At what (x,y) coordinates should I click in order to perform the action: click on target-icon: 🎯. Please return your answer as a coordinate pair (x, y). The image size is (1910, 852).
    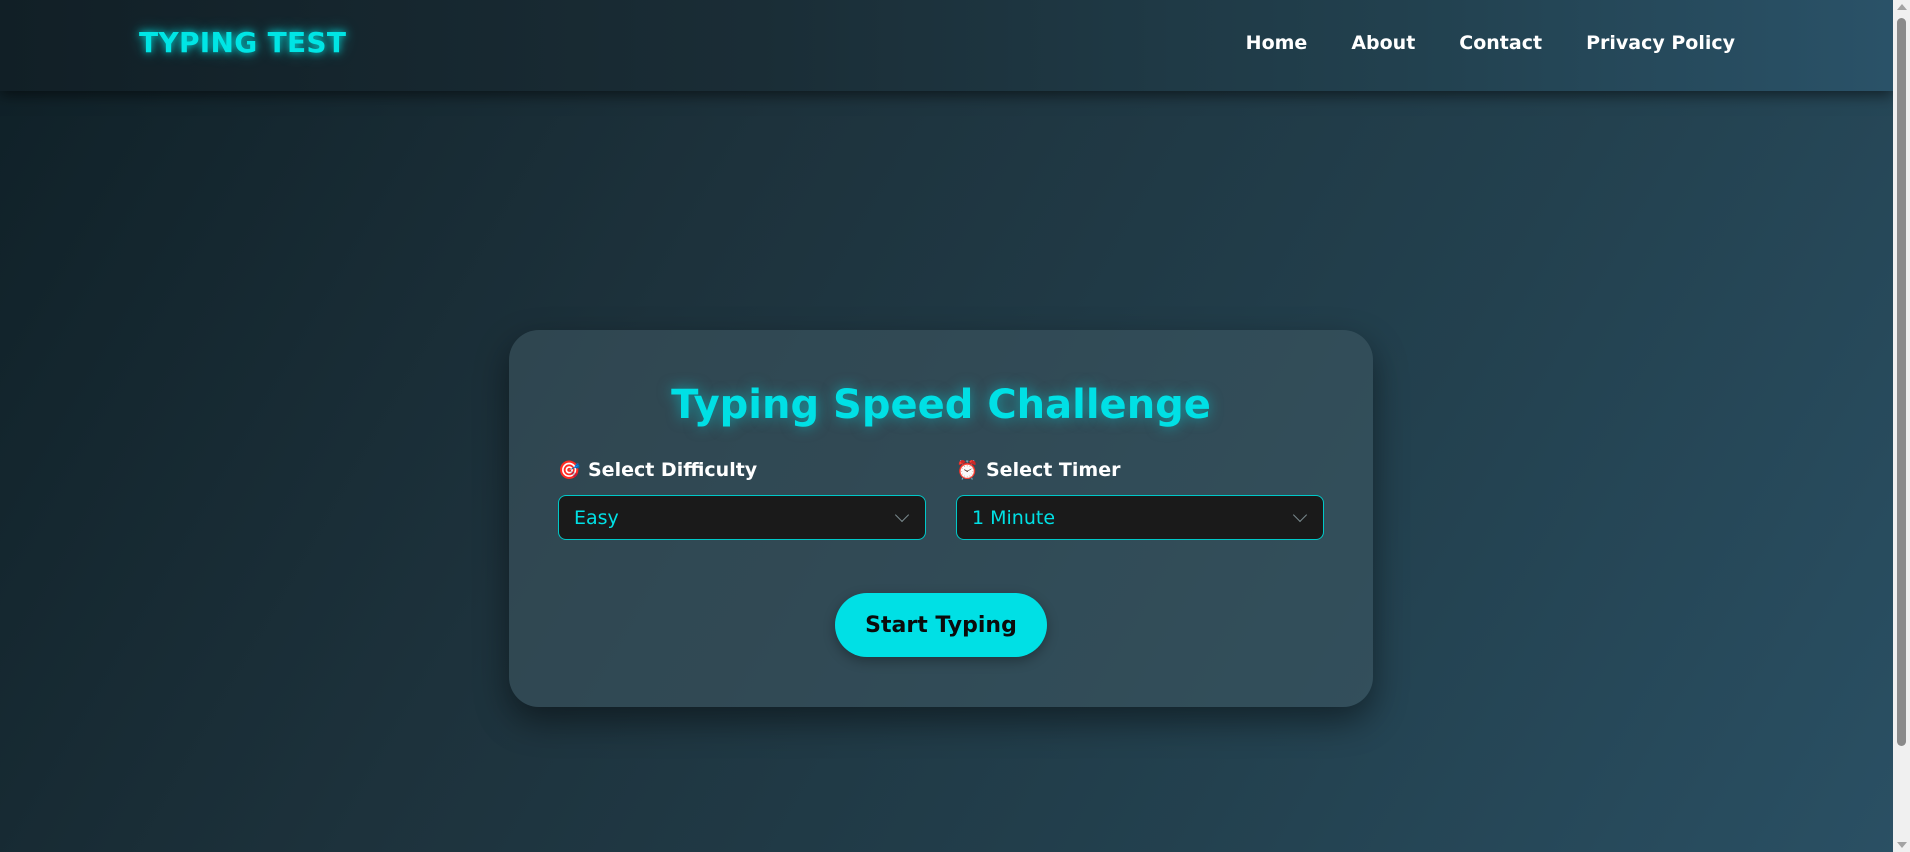
    Looking at the image, I should click on (569, 470).